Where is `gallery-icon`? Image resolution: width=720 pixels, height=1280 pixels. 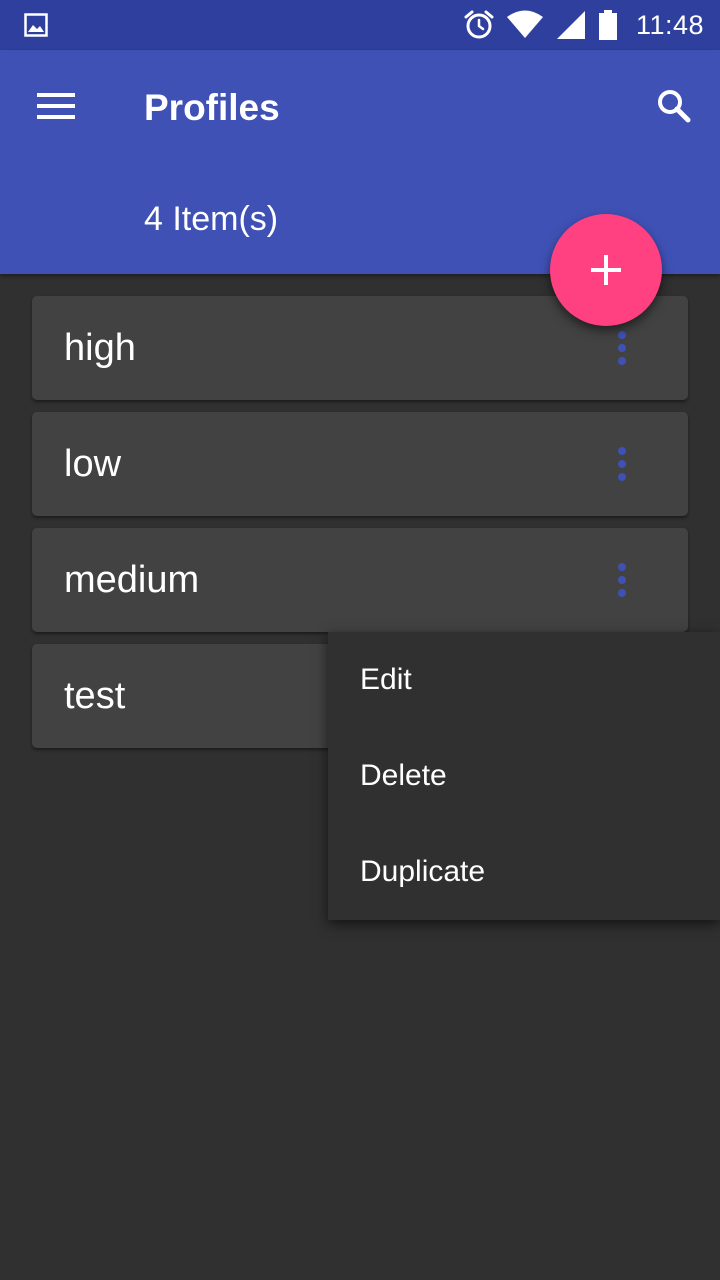
gallery-icon is located at coordinates (36, 25).